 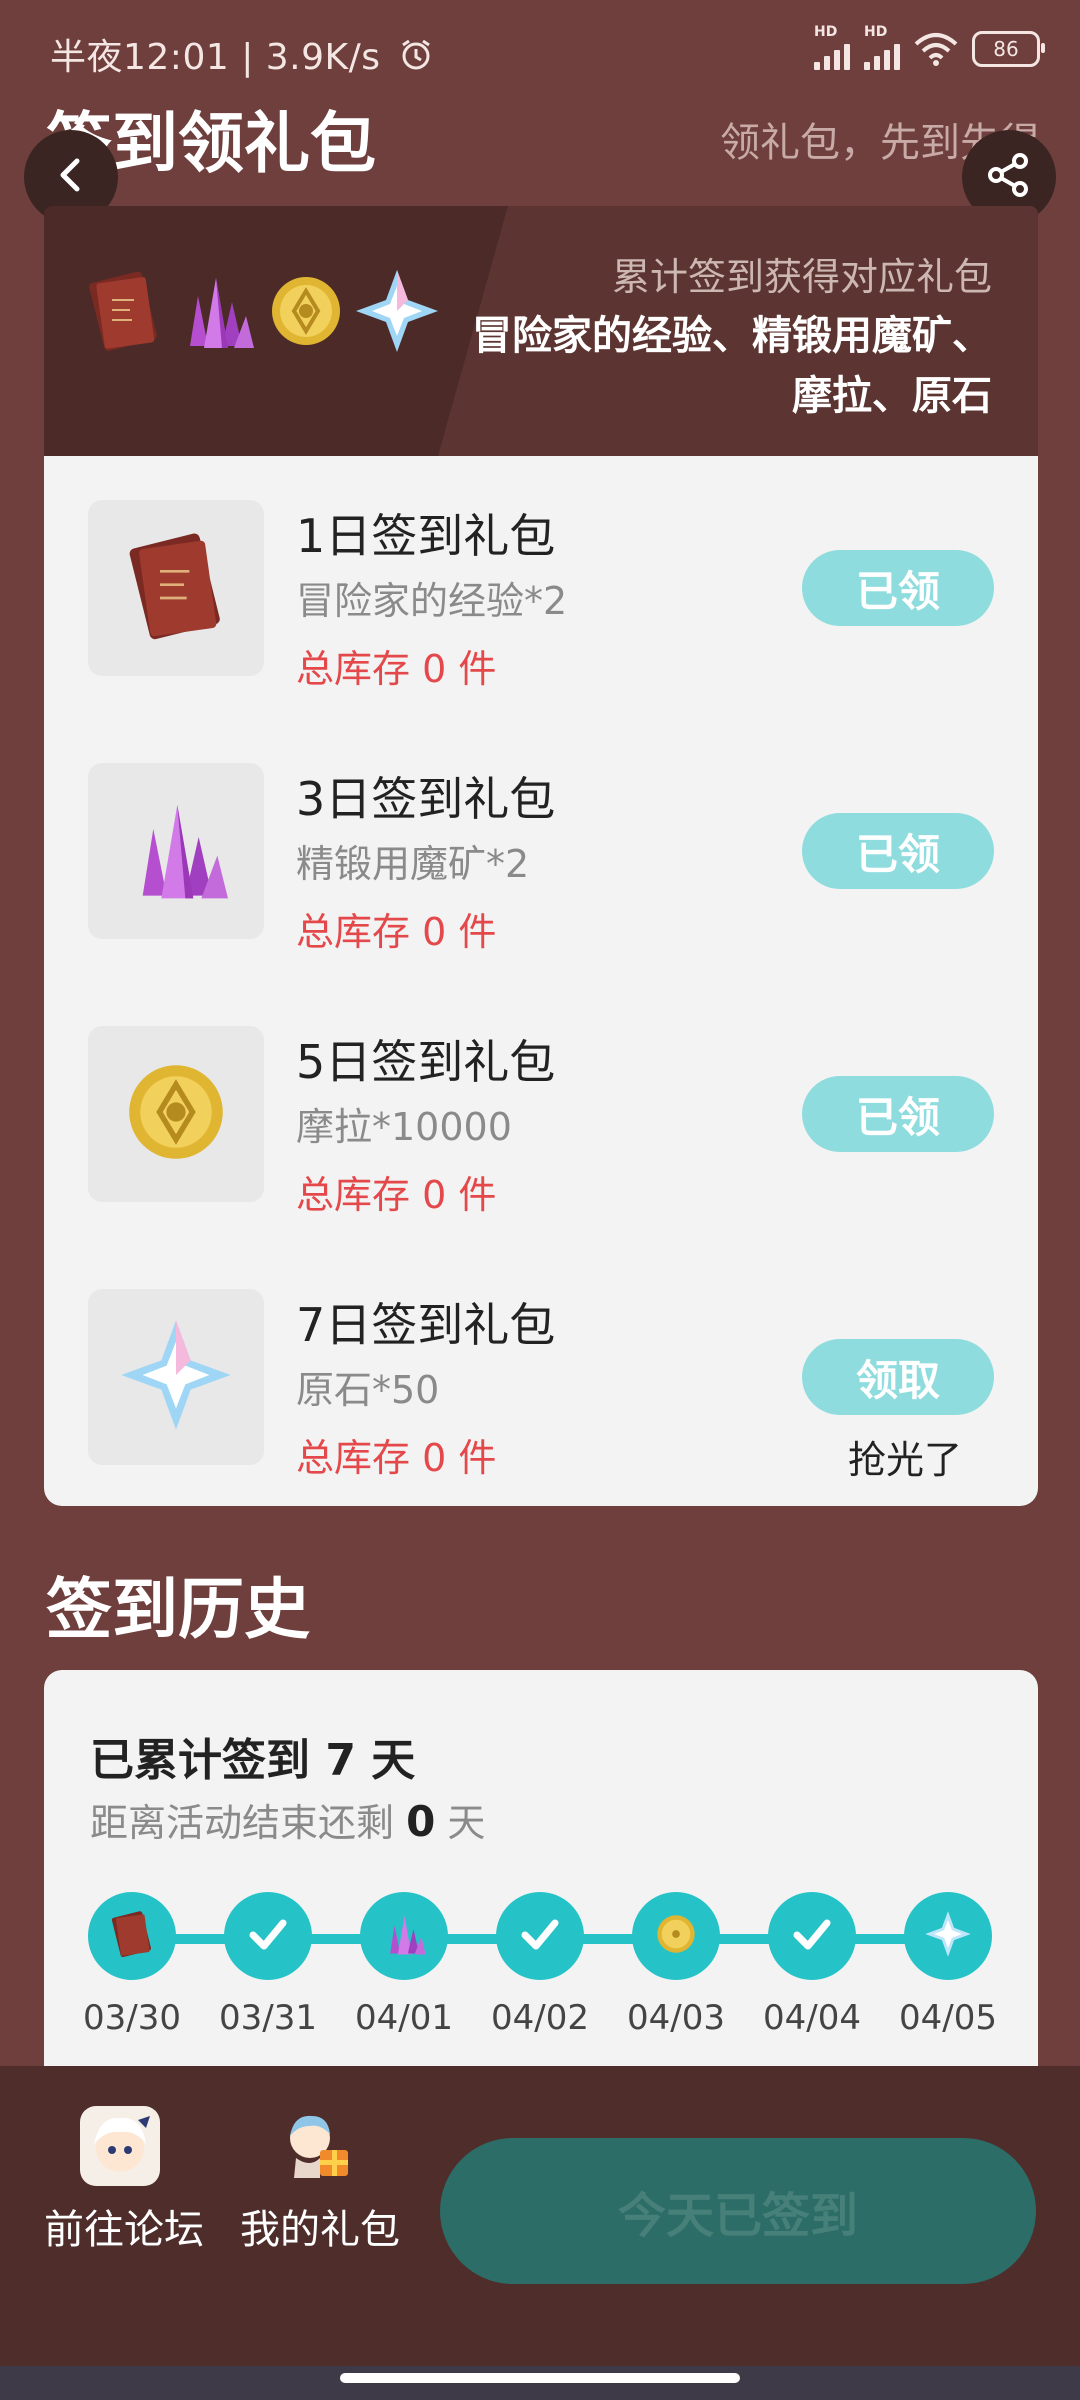 I want to click on paimon-avatar-icon, so click(x=120, y=2146).